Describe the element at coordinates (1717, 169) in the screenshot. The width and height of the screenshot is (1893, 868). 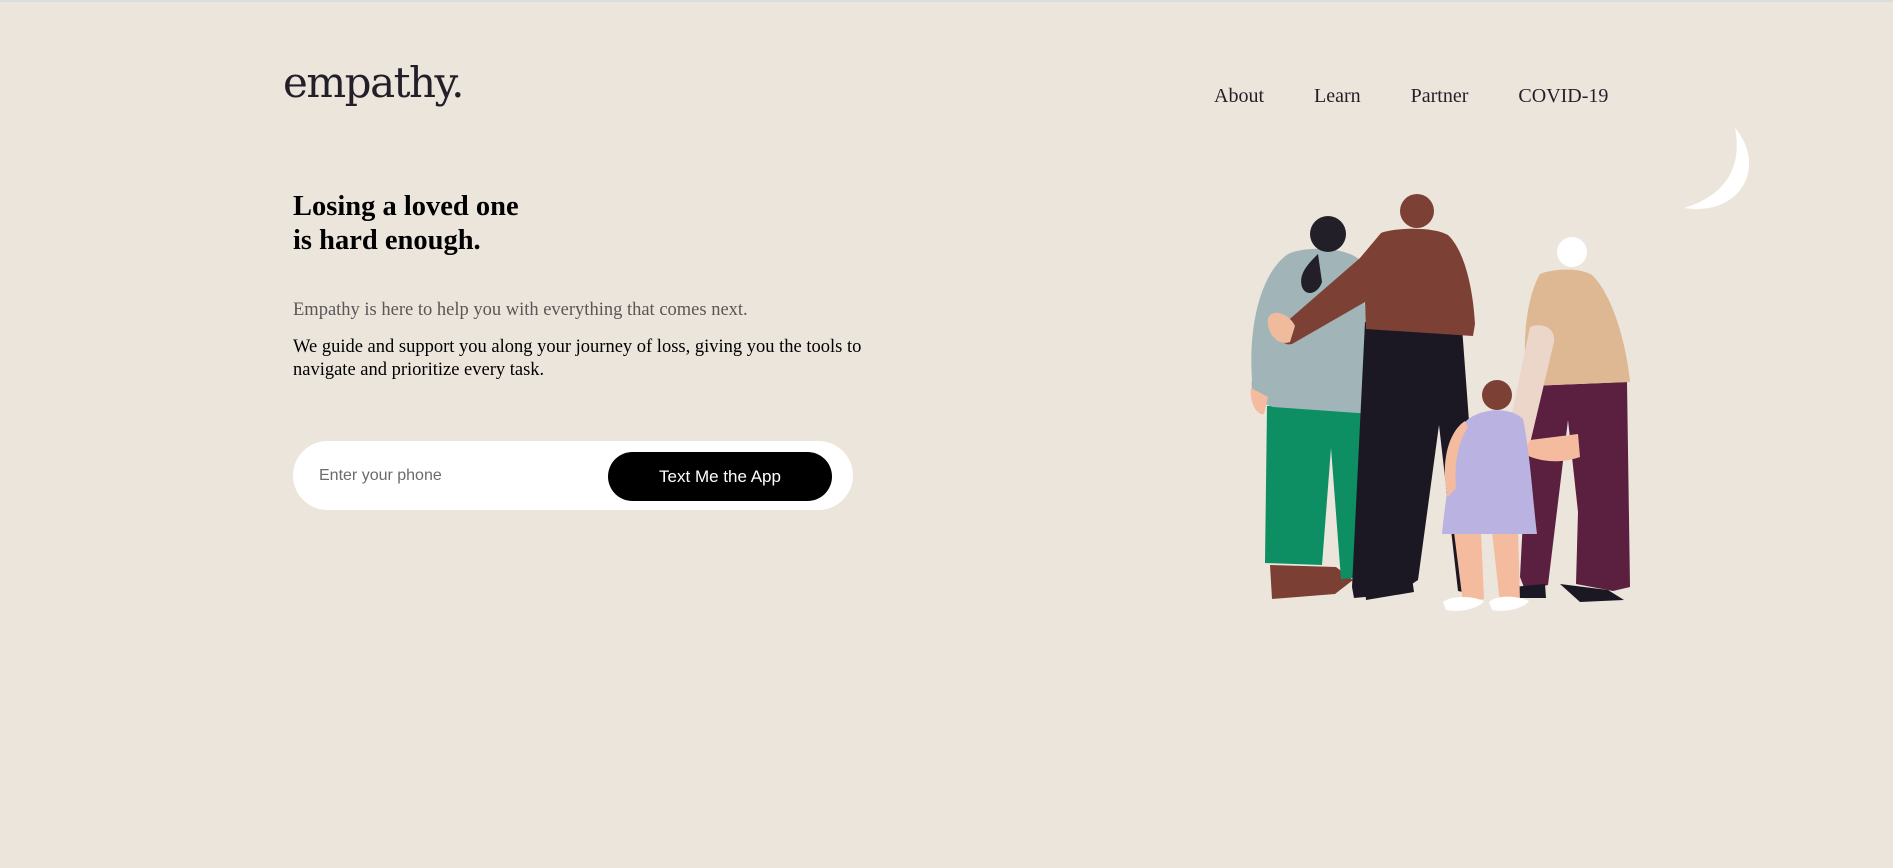
I see `crescent-moon-icon` at that location.